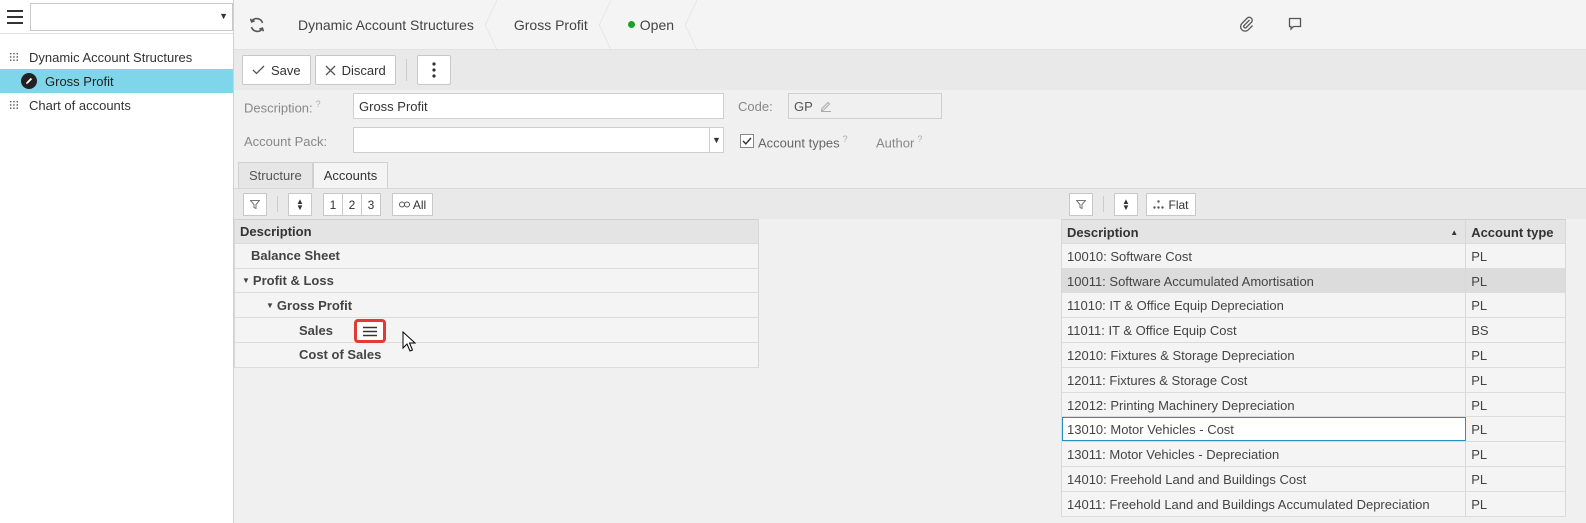 Image resolution: width=1586 pixels, height=523 pixels. What do you see at coordinates (496, 256) in the screenshot?
I see `tree-row: Balance Sheet` at bounding box center [496, 256].